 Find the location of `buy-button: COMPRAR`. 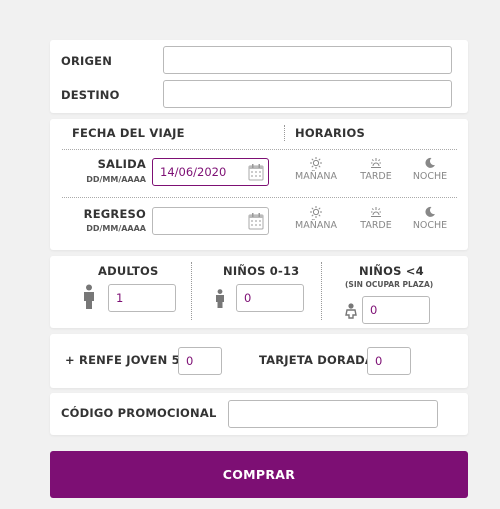

buy-button: COMPRAR is located at coordinates (259, 474).